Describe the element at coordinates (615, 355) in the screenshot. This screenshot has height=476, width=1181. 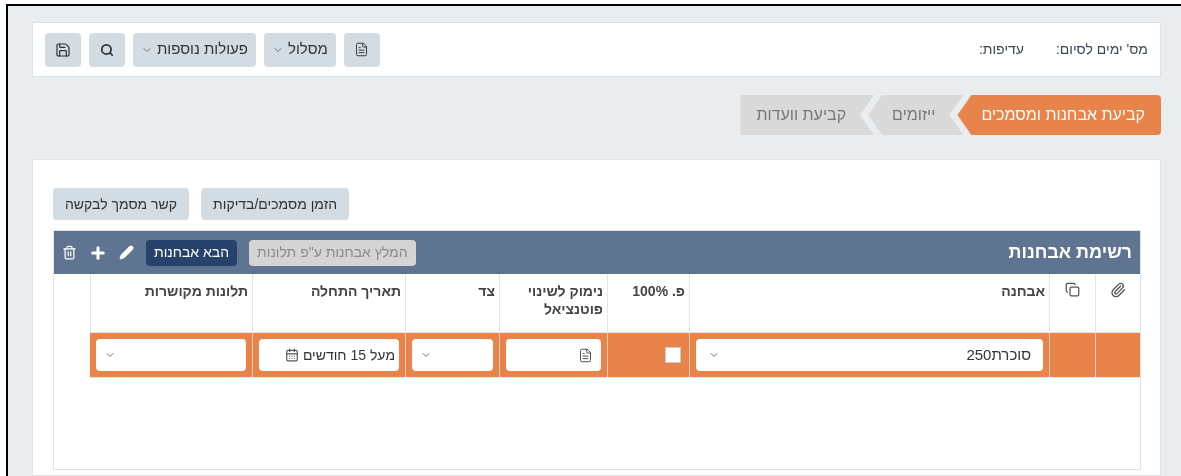
I see `table-row: סוכרת250 מעל 15 חודשים` at that location.